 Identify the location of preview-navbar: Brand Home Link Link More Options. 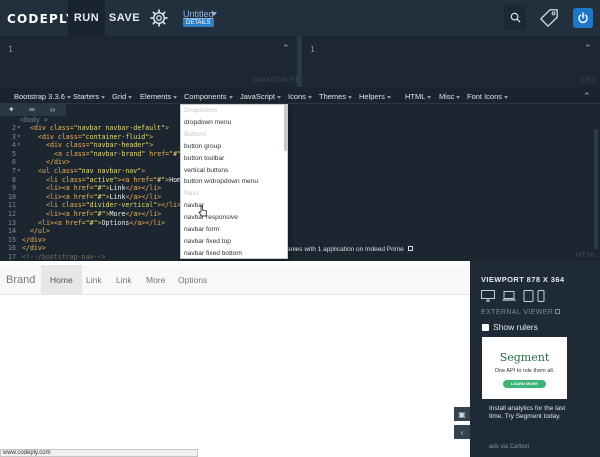
(235, 280).